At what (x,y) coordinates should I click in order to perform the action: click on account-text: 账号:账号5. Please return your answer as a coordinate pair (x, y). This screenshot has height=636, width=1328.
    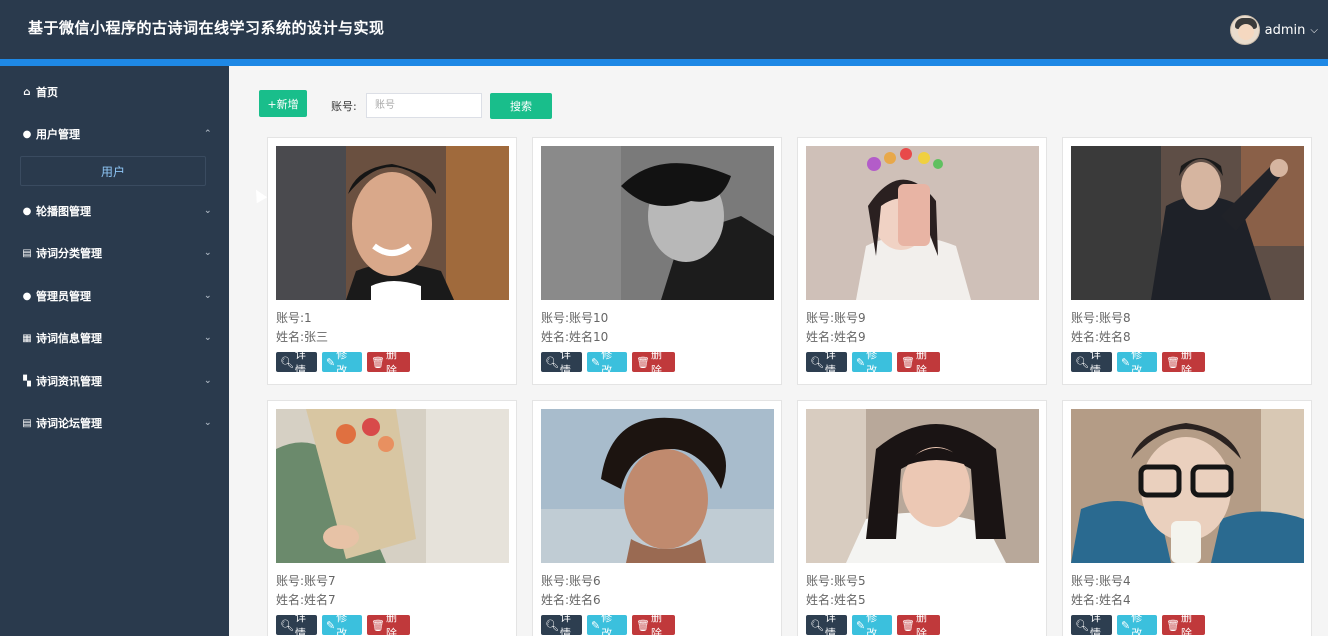
    Looking at the image, I should click on (836, 581).